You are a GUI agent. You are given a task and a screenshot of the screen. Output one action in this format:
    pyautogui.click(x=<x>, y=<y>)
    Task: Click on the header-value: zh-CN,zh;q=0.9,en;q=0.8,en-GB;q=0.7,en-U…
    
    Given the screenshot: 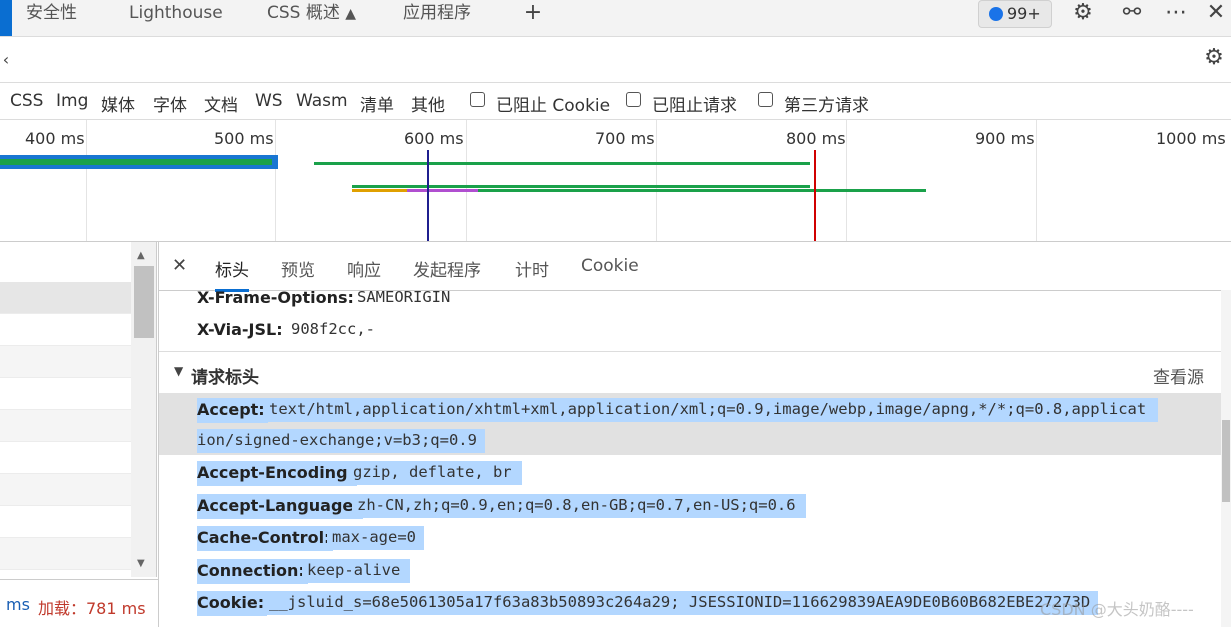 What is the action you would take?
    pyautogui.click(x=579, y=506)
    